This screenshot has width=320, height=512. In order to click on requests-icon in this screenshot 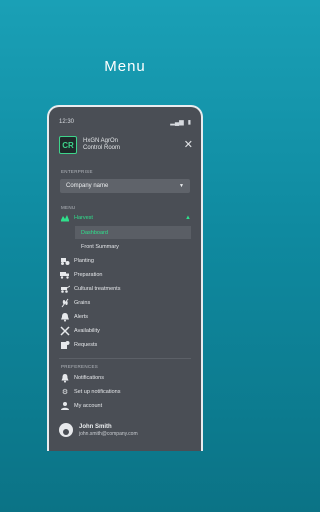, I will do `click(65, 345)`.